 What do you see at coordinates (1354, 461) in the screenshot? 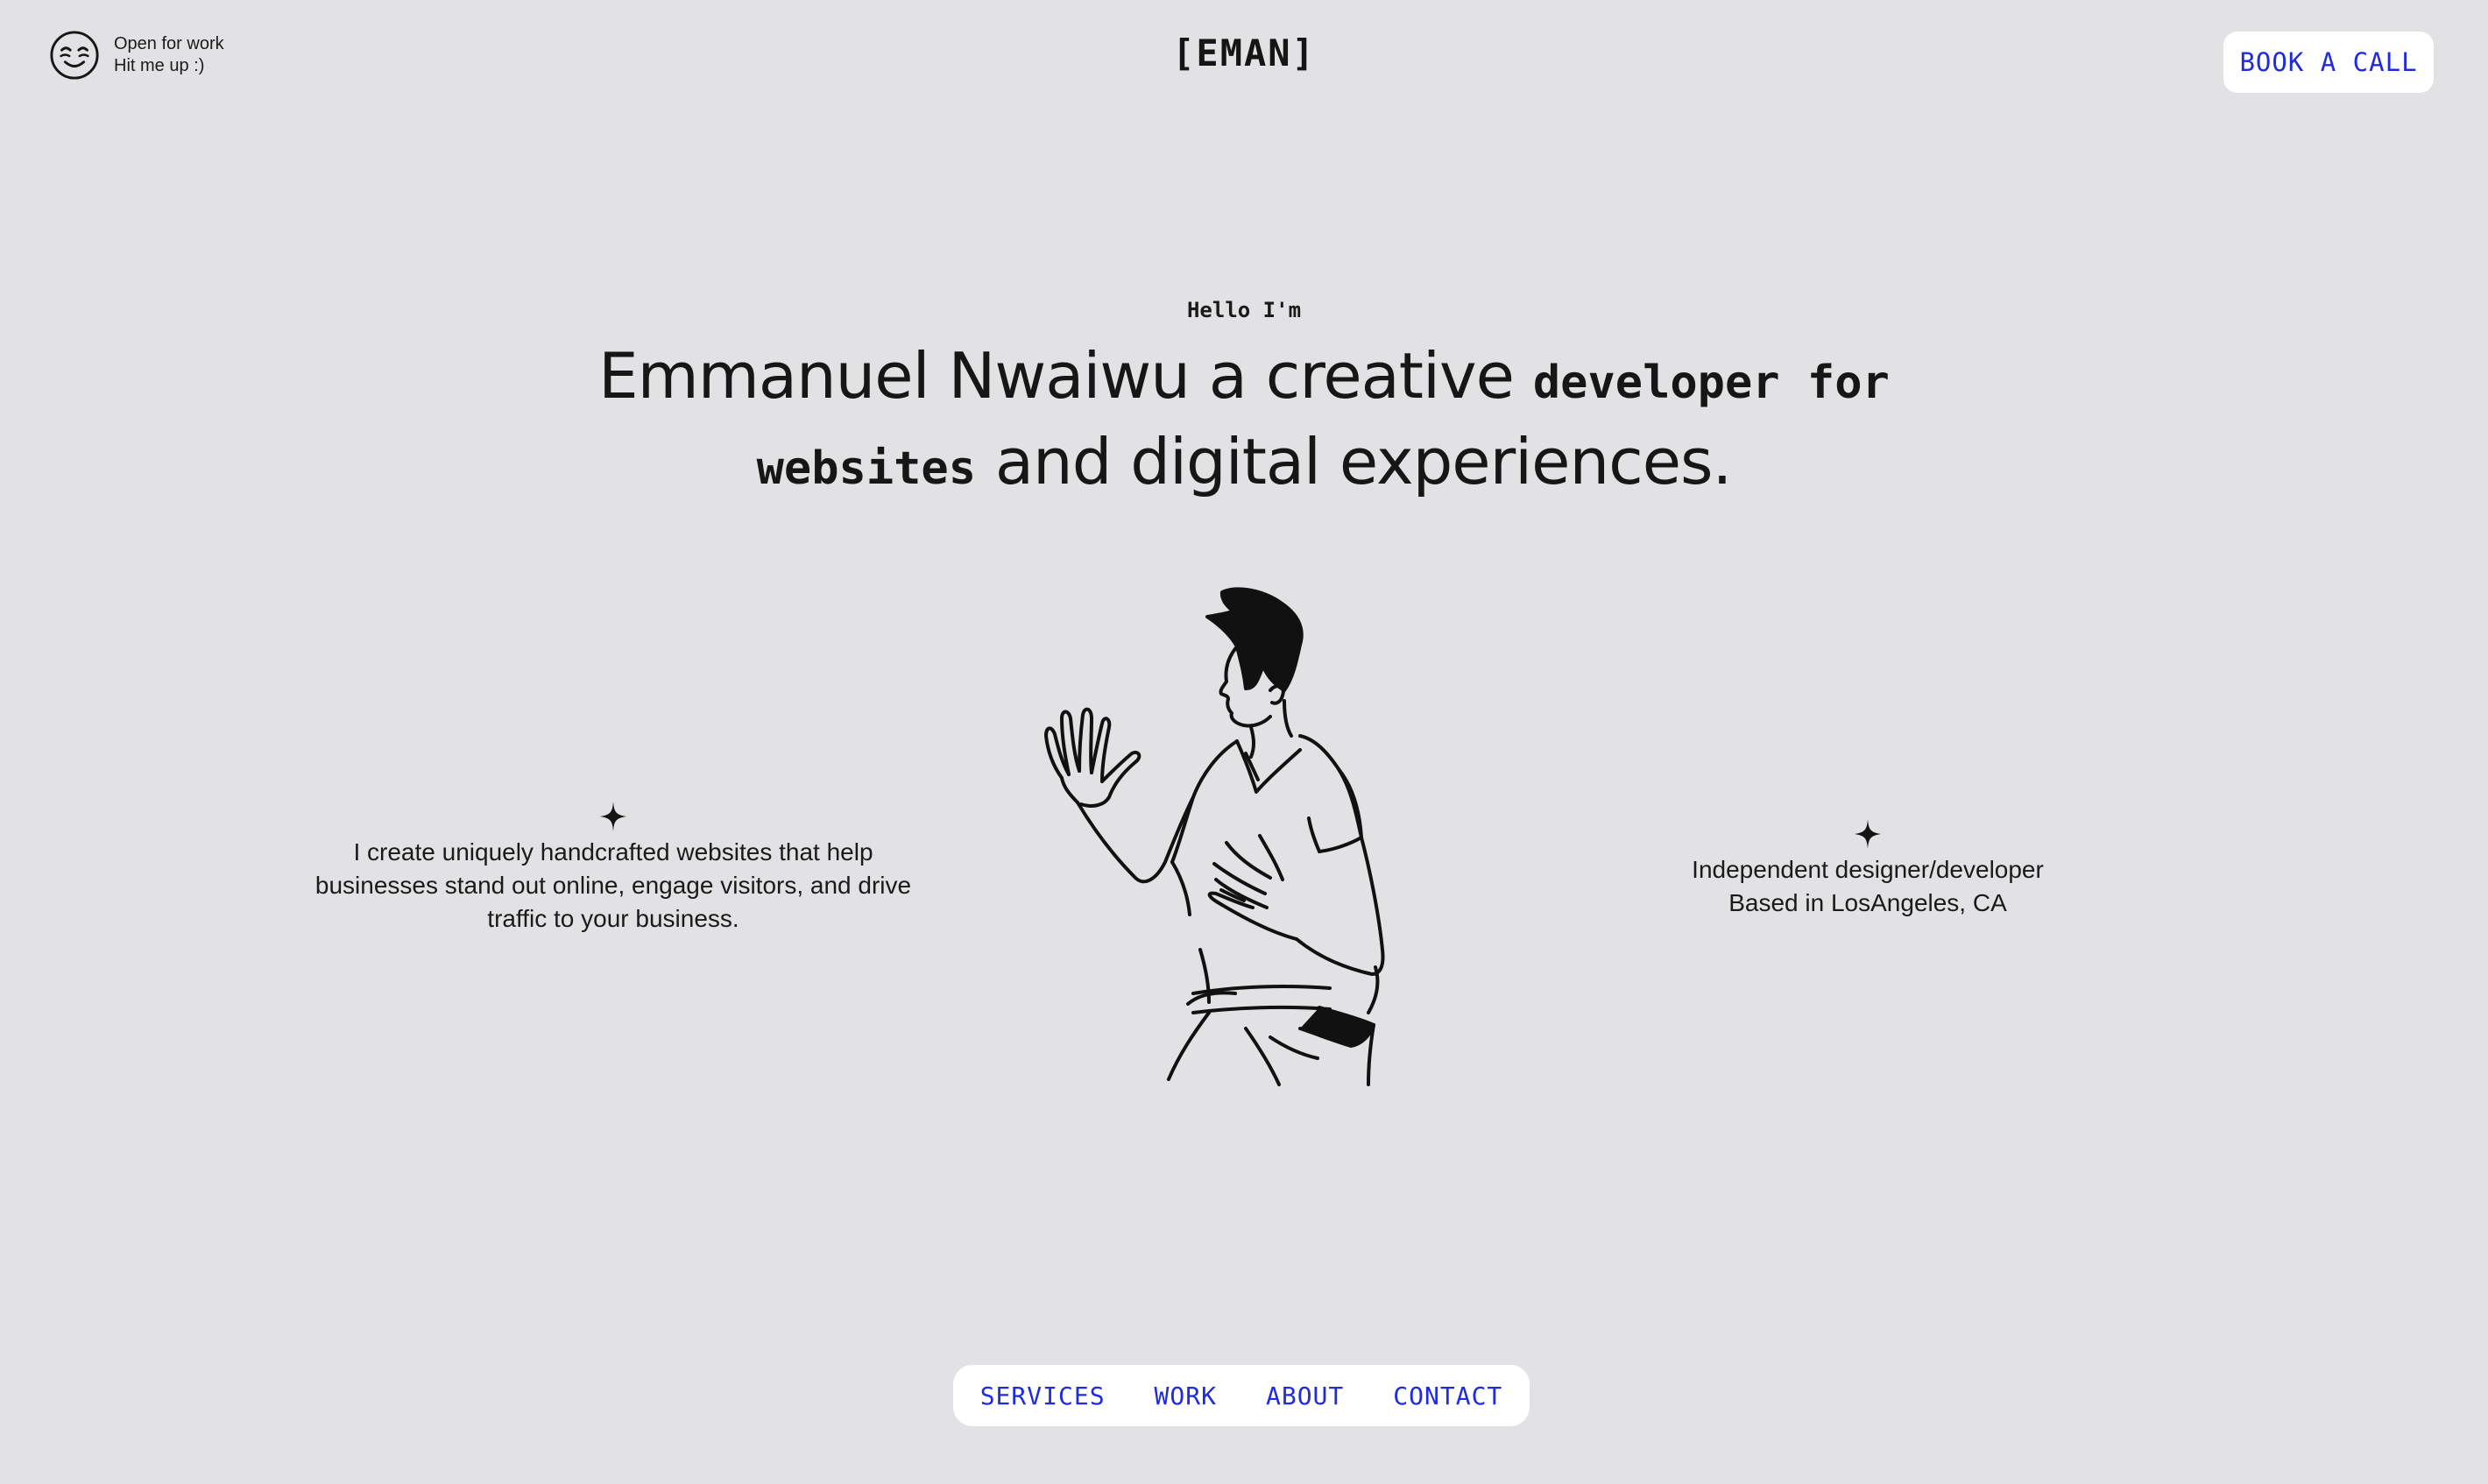
I see `headline-tail-text: and digital experiences.` at bounding box center [1354, 461].